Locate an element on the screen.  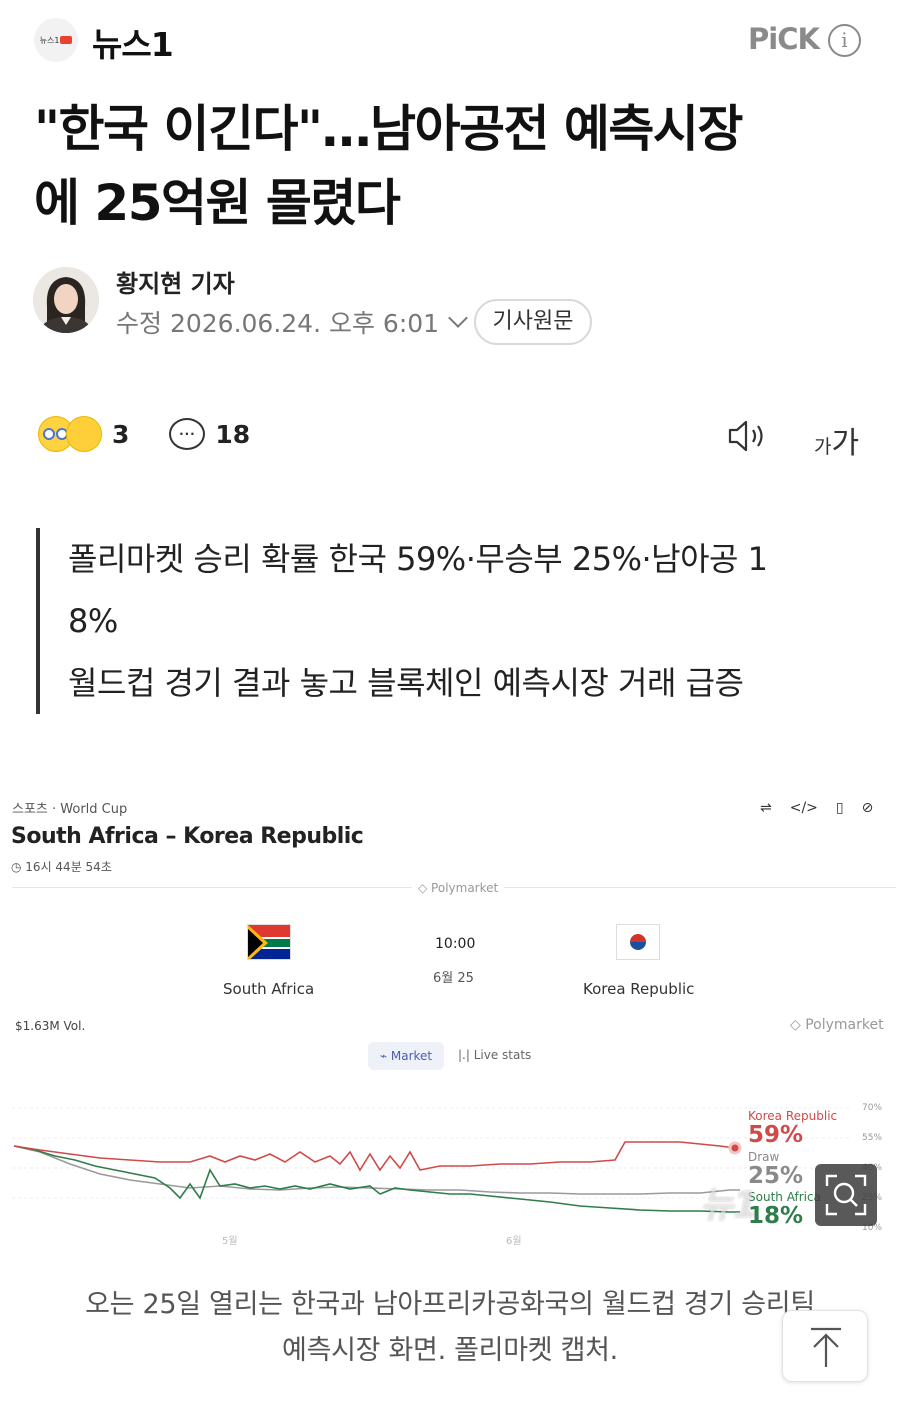
font-size-button: 가가 is located at coordinates (836, 440).